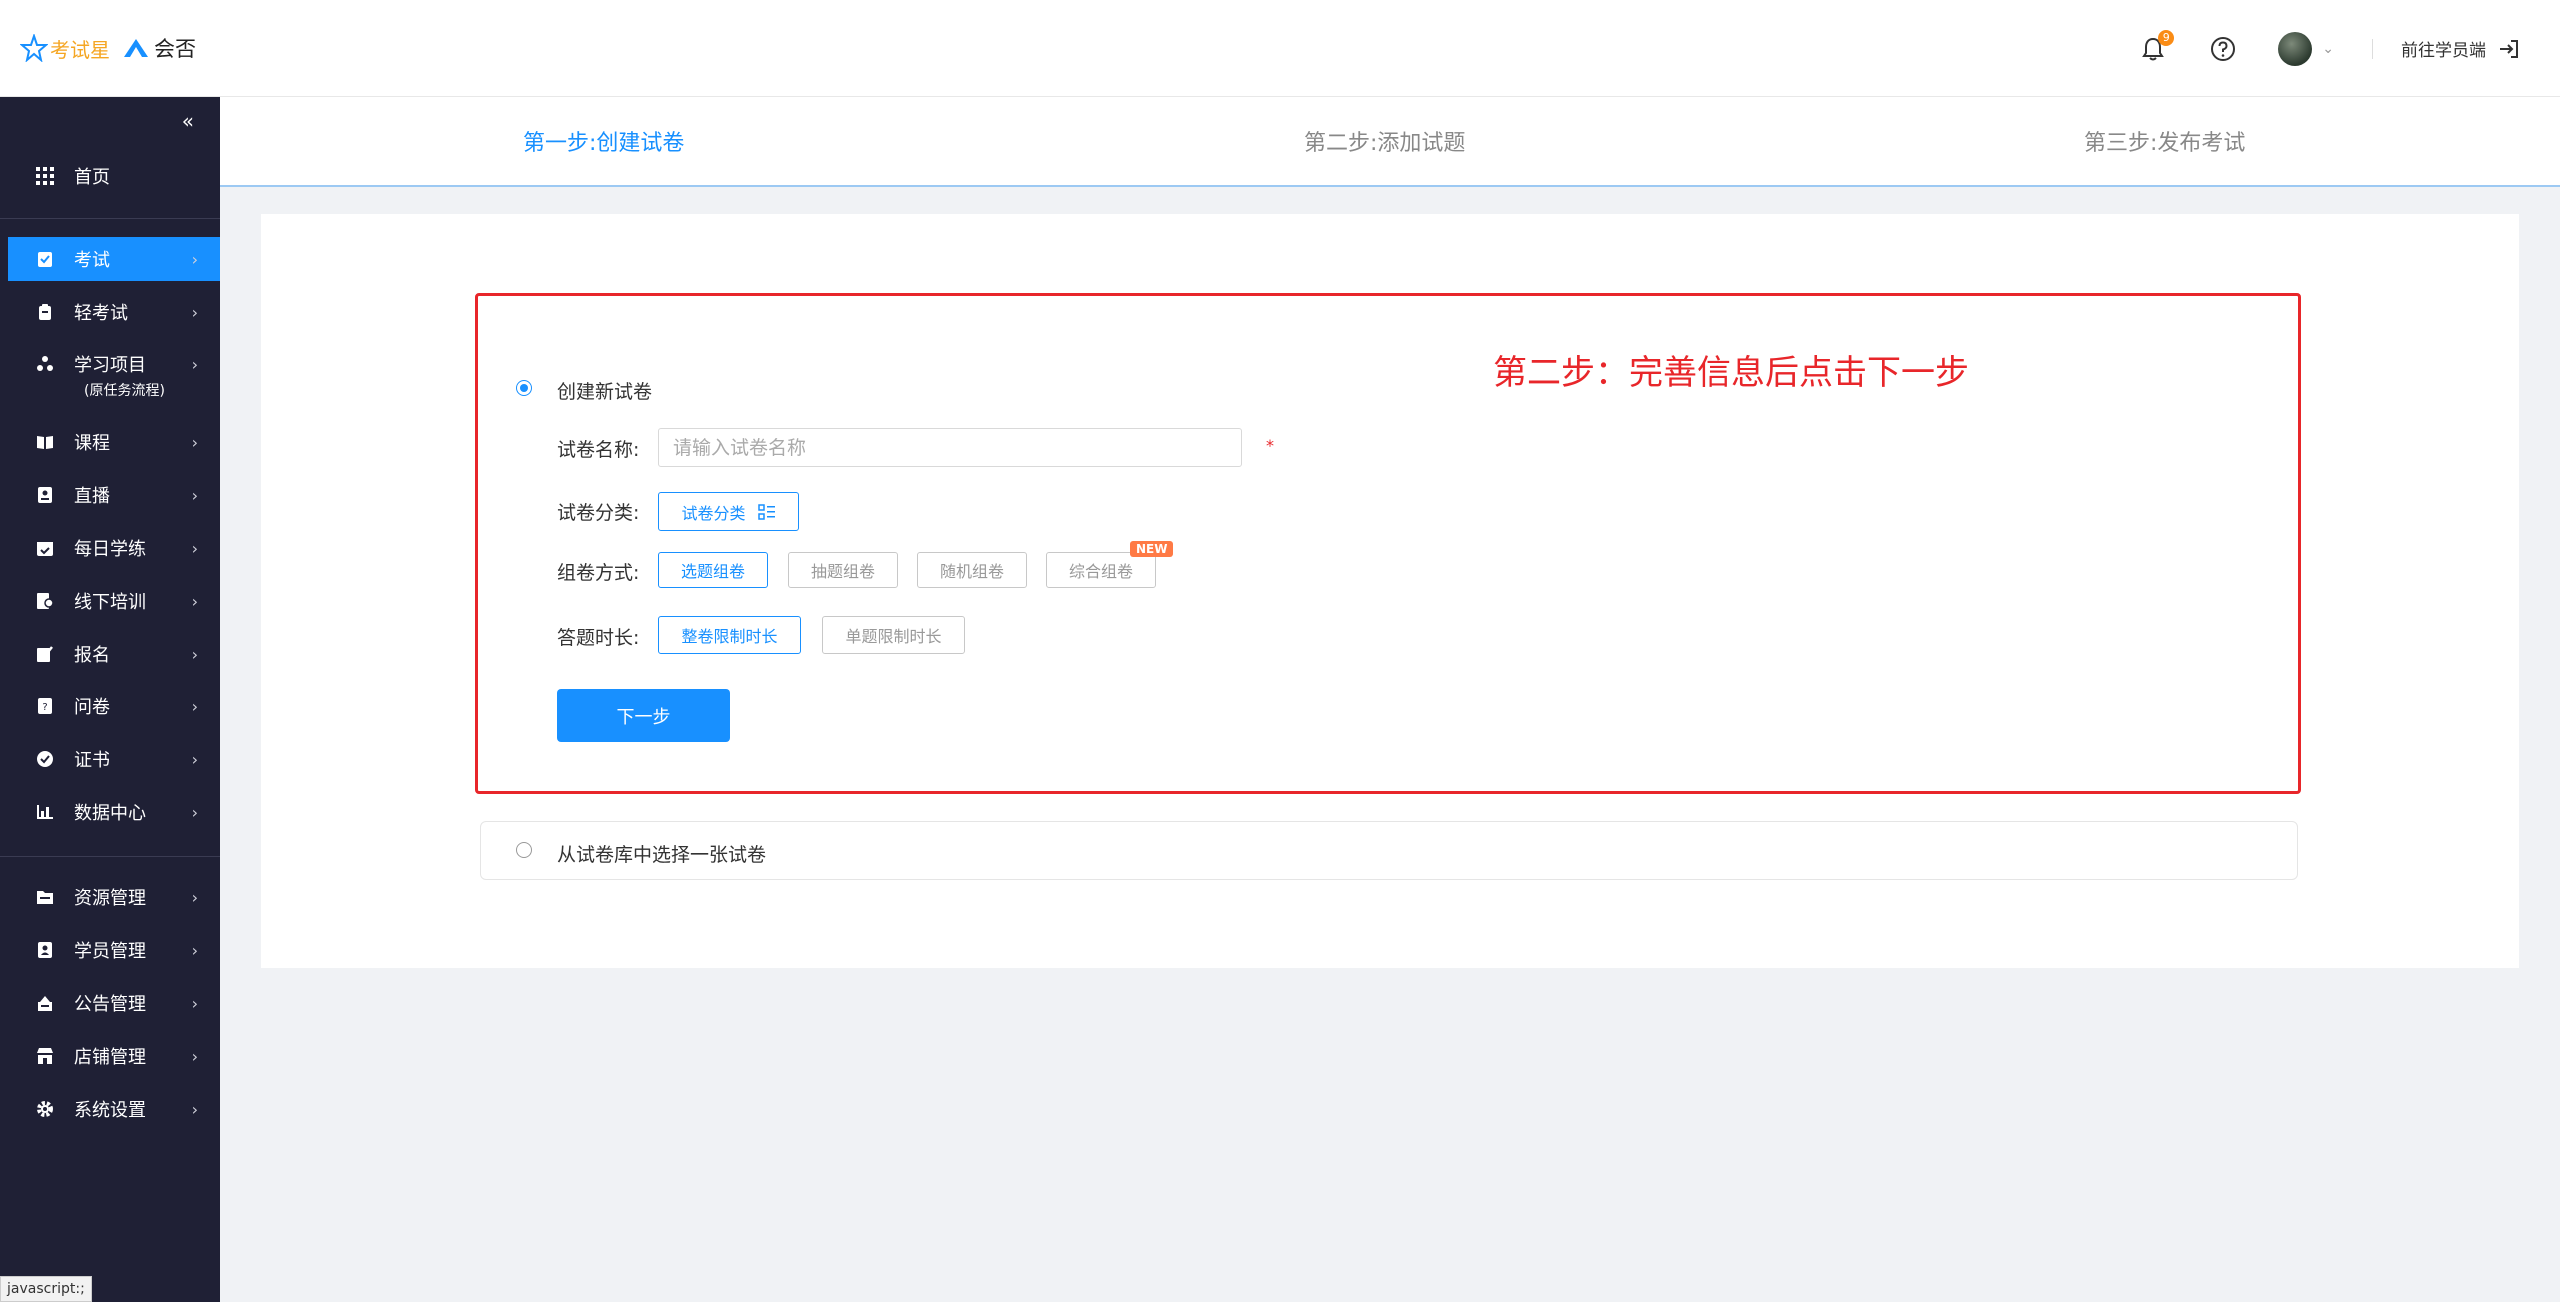 The height and width of the screenshot is (1302, 2560). I want to click on sidebar-item-notice-management: 公告管理 ›, so click(114, 1003).